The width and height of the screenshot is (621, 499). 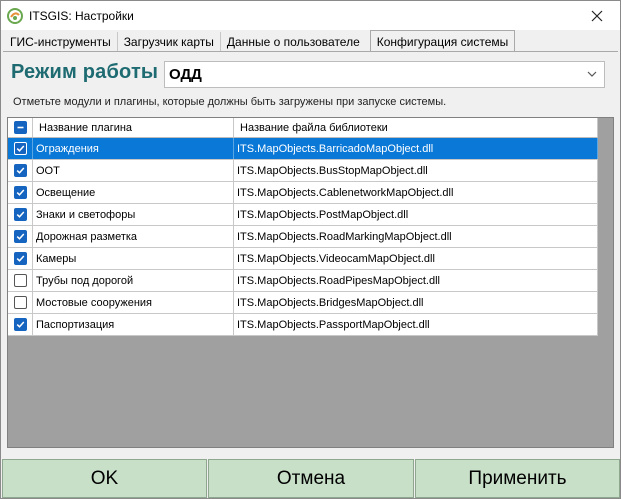 I want to click on tab-system-config: Конфигурация системы, so click(x=442, y=41).